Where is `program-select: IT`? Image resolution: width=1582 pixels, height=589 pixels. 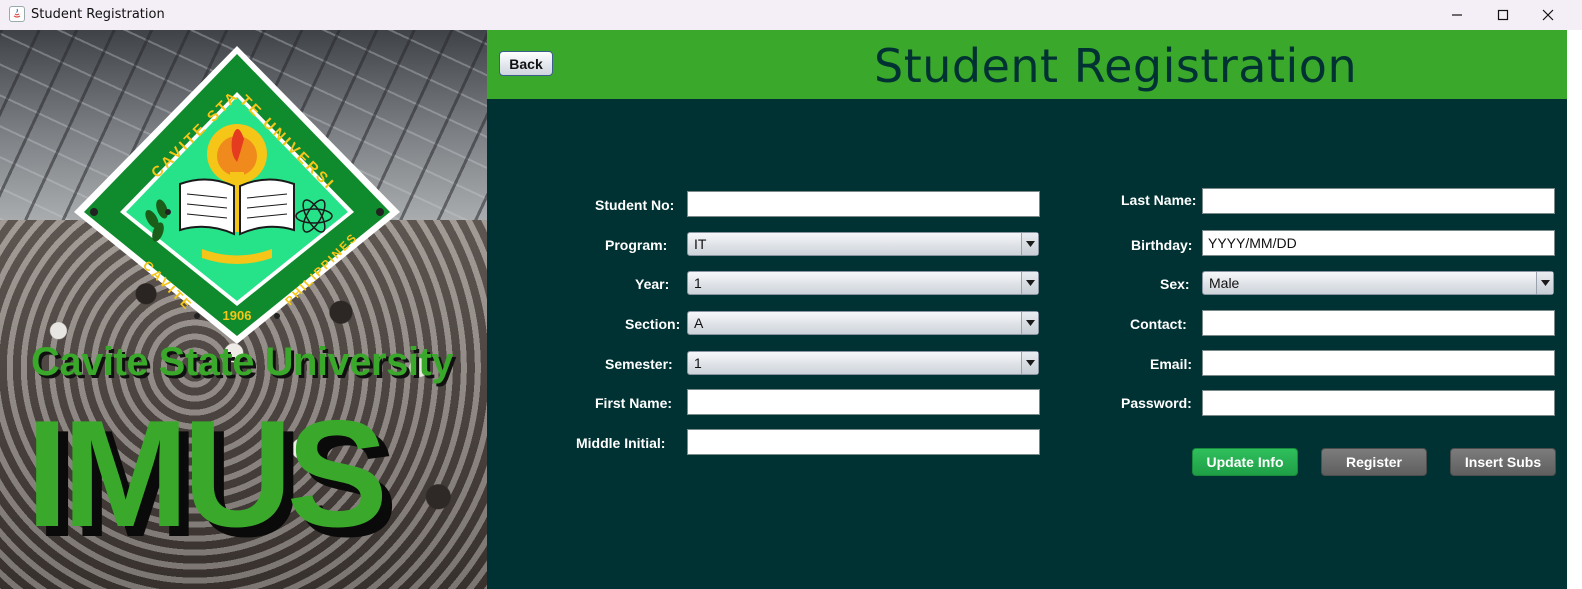
program-select: IT is located at coordinates (863, 244).